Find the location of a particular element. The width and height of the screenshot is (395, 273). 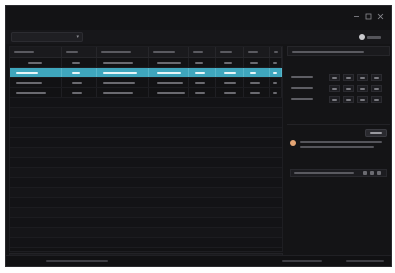

view-select: ▾ is located at coordinates (47, 37).